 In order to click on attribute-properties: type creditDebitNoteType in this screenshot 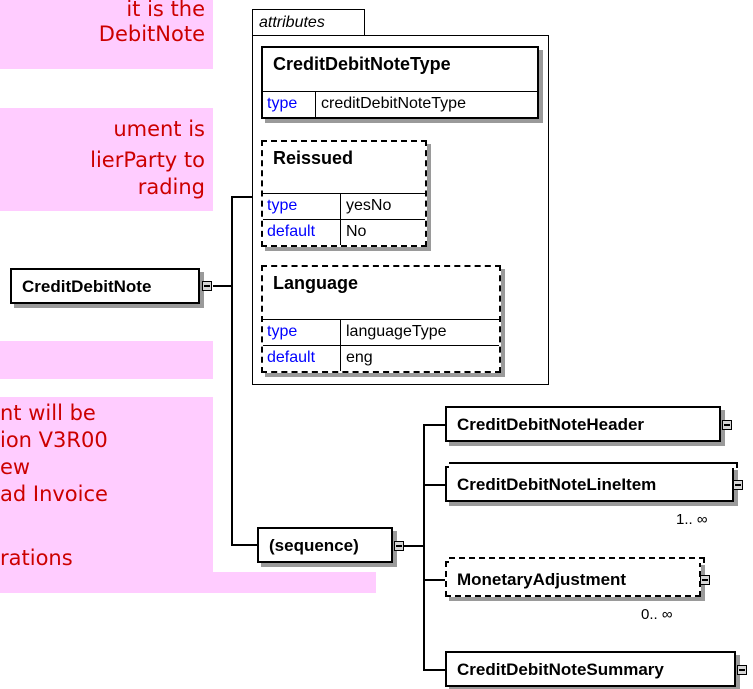, I will do `click(400, 104)`.